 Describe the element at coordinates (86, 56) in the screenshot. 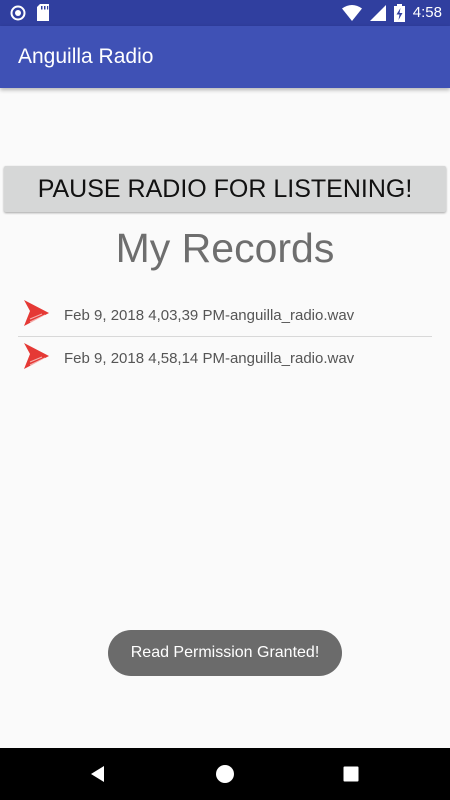

I see `app-title: Anguilla Radio` at that location.